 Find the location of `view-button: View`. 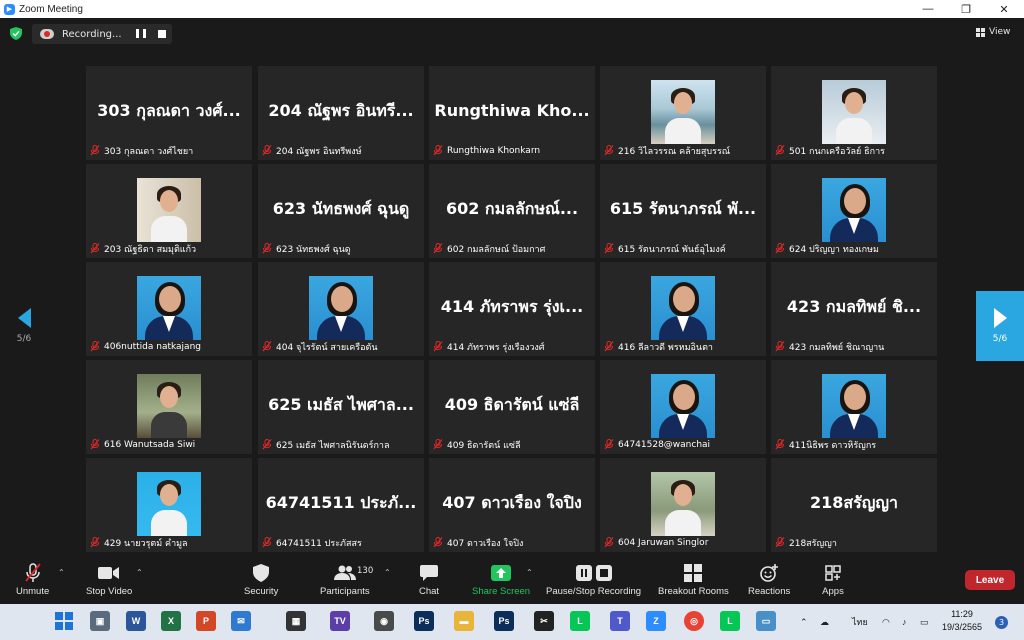

view-button: View is located at coordinates (993, 32).